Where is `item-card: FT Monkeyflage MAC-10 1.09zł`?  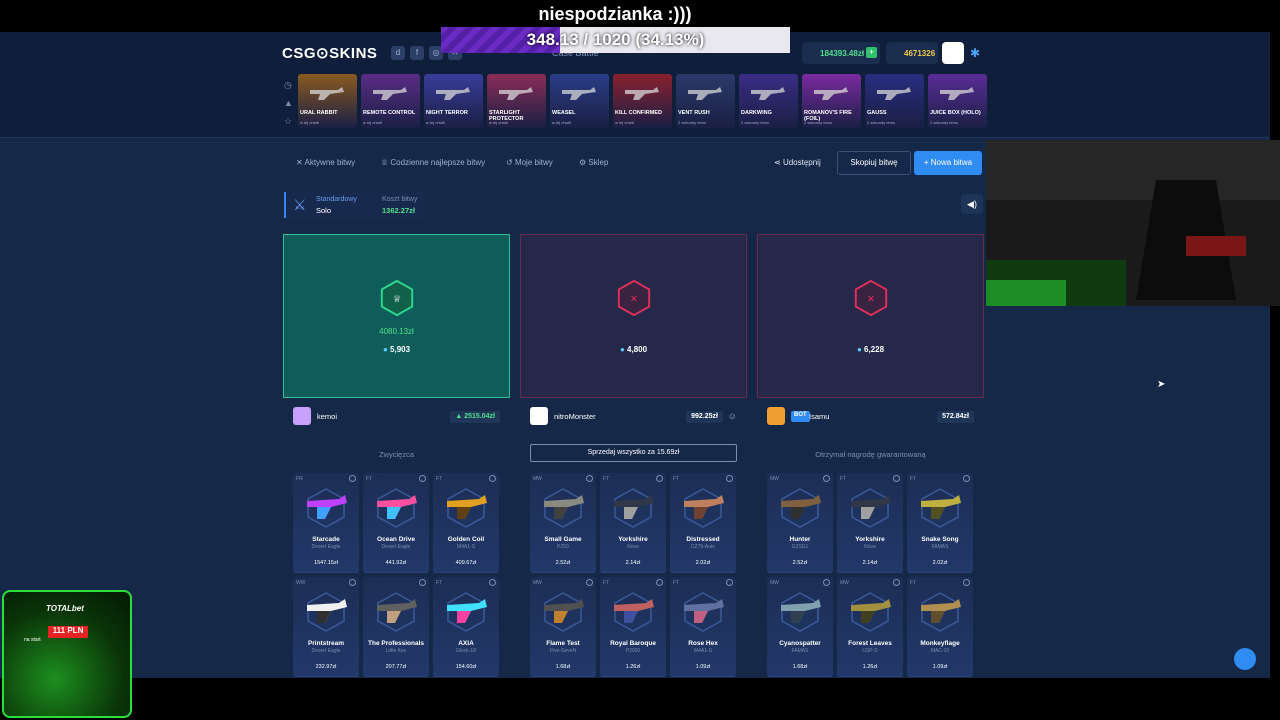 item-card: FT Monkeyflage MAC-10 1.09zł is located at coordinates (940, 627).